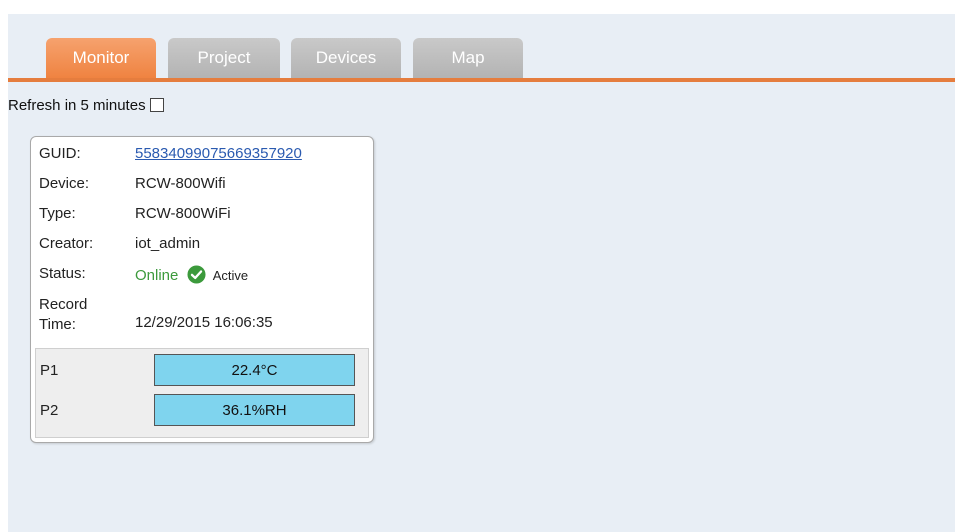 The image size is (955, 532). Describe the element at coordinates (204, 322) in the screenshot. I see `record-time-value: 12/29/2015 16:06:35` at that location.